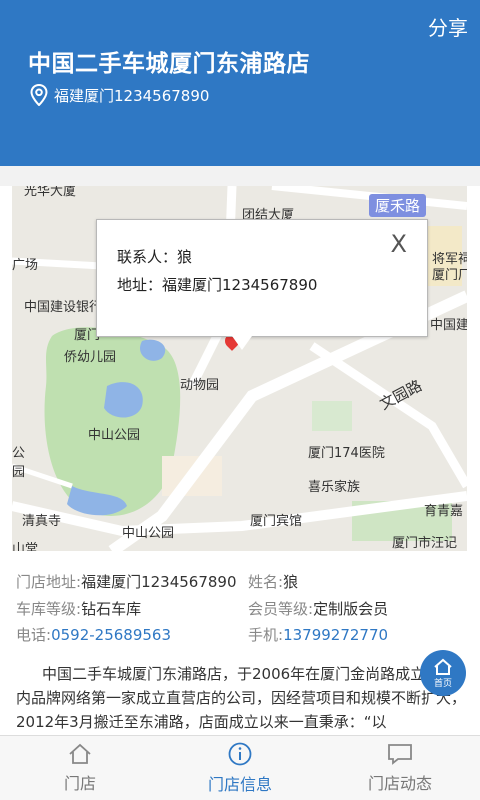  What do you see at coordinates (25, 265) in the screenshot?
I see `map-label: 广场` at bounding box center [25, 265].